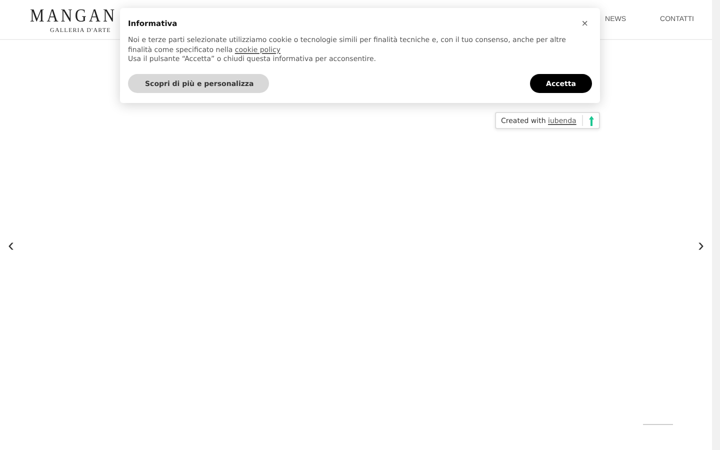 This screenshot has width=720, height=450. What do you see at coordinates (591, 121) in the screenshot?
I see `arrow-up-icon` at bounding box center [591, 121].